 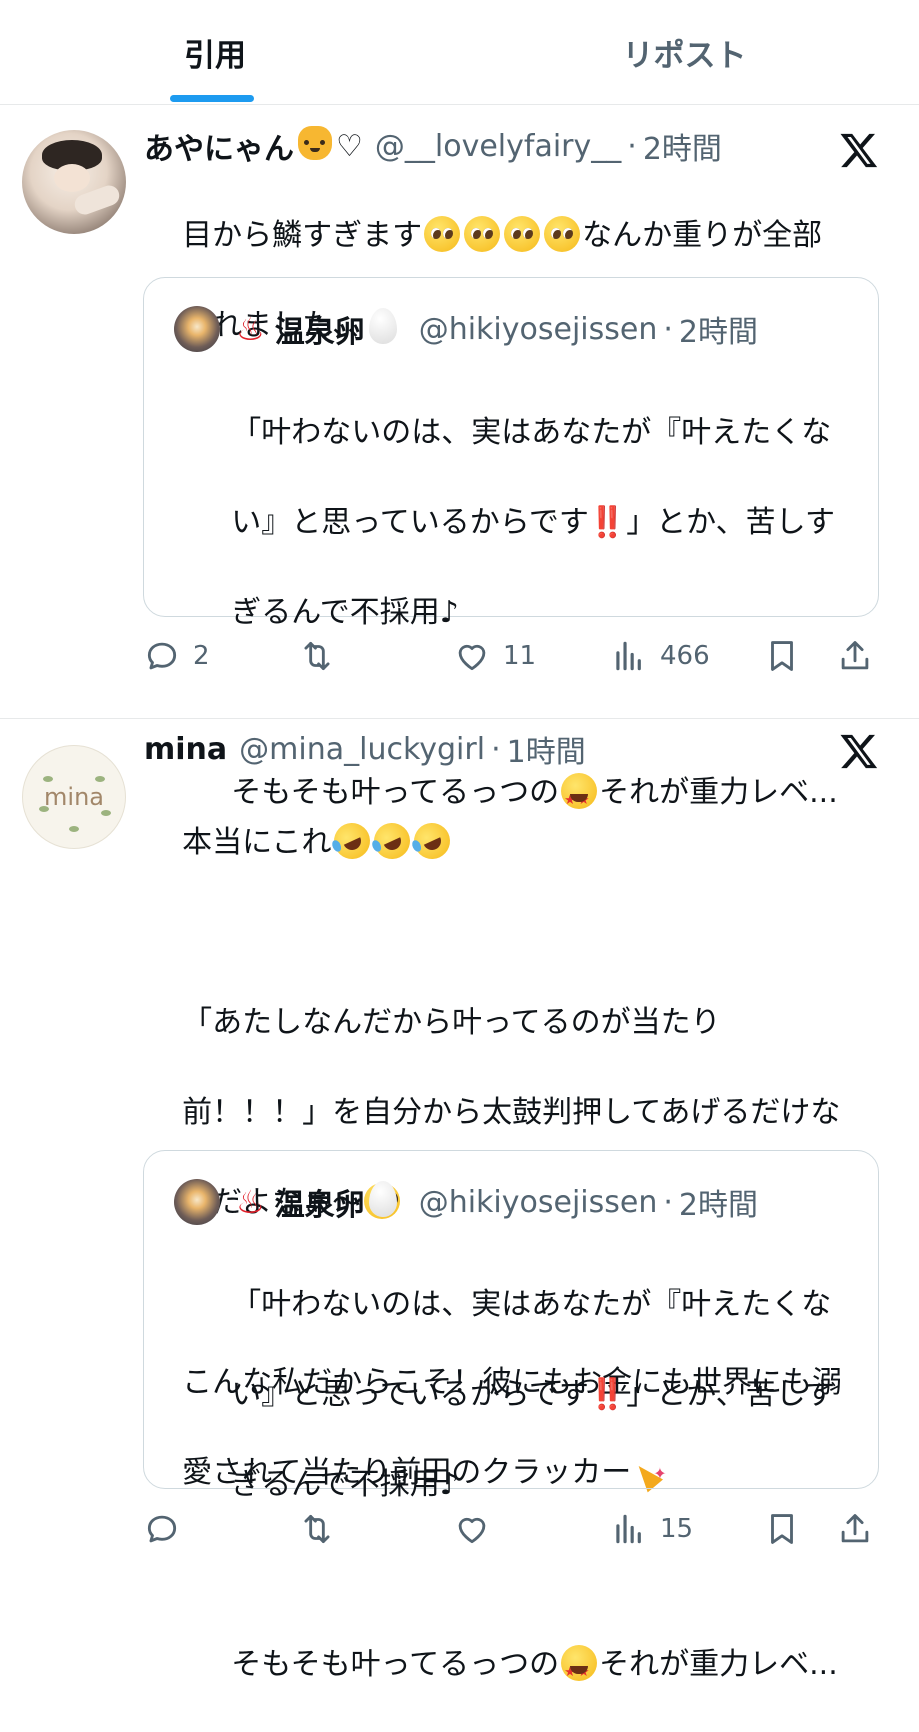 What do you see at coordinates (498, 146) in the screenshot?
I see `handle: @__lovelyfairy__` at bounding box center [498, 146].